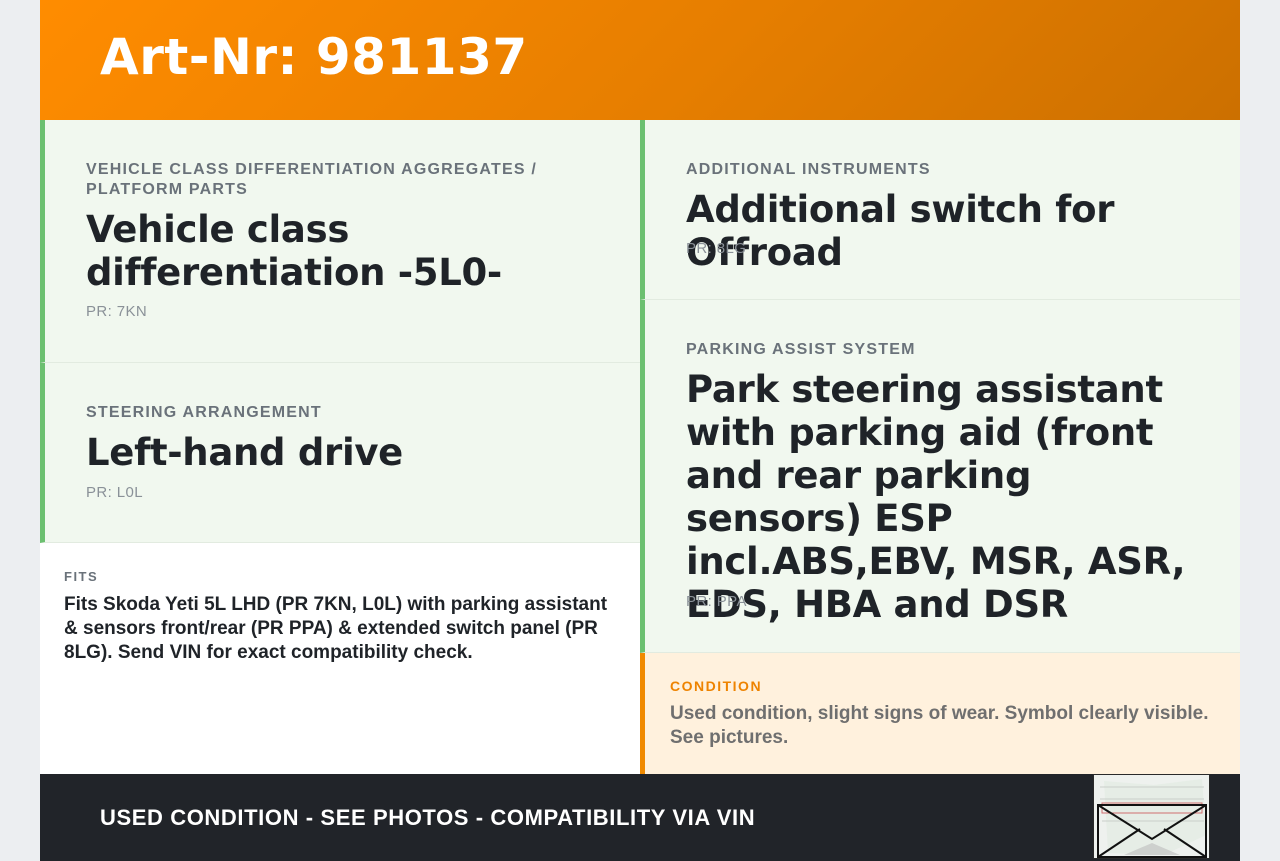  I want to click on condition-label: CONDITION, so click(716, 686).